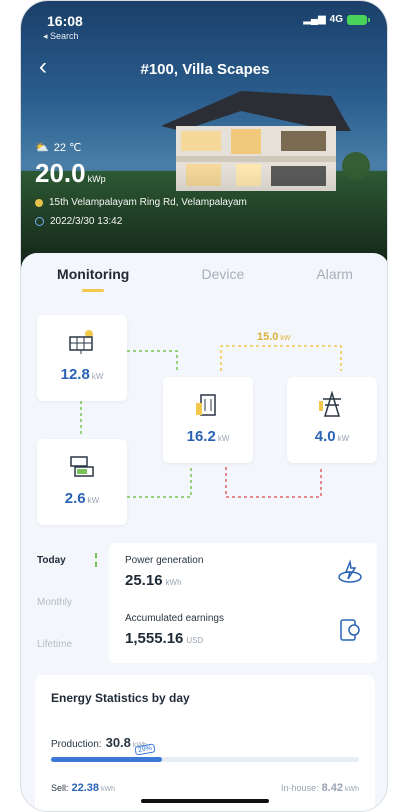  I want to click on building-card: 16.2 kW, so click(208, 420).